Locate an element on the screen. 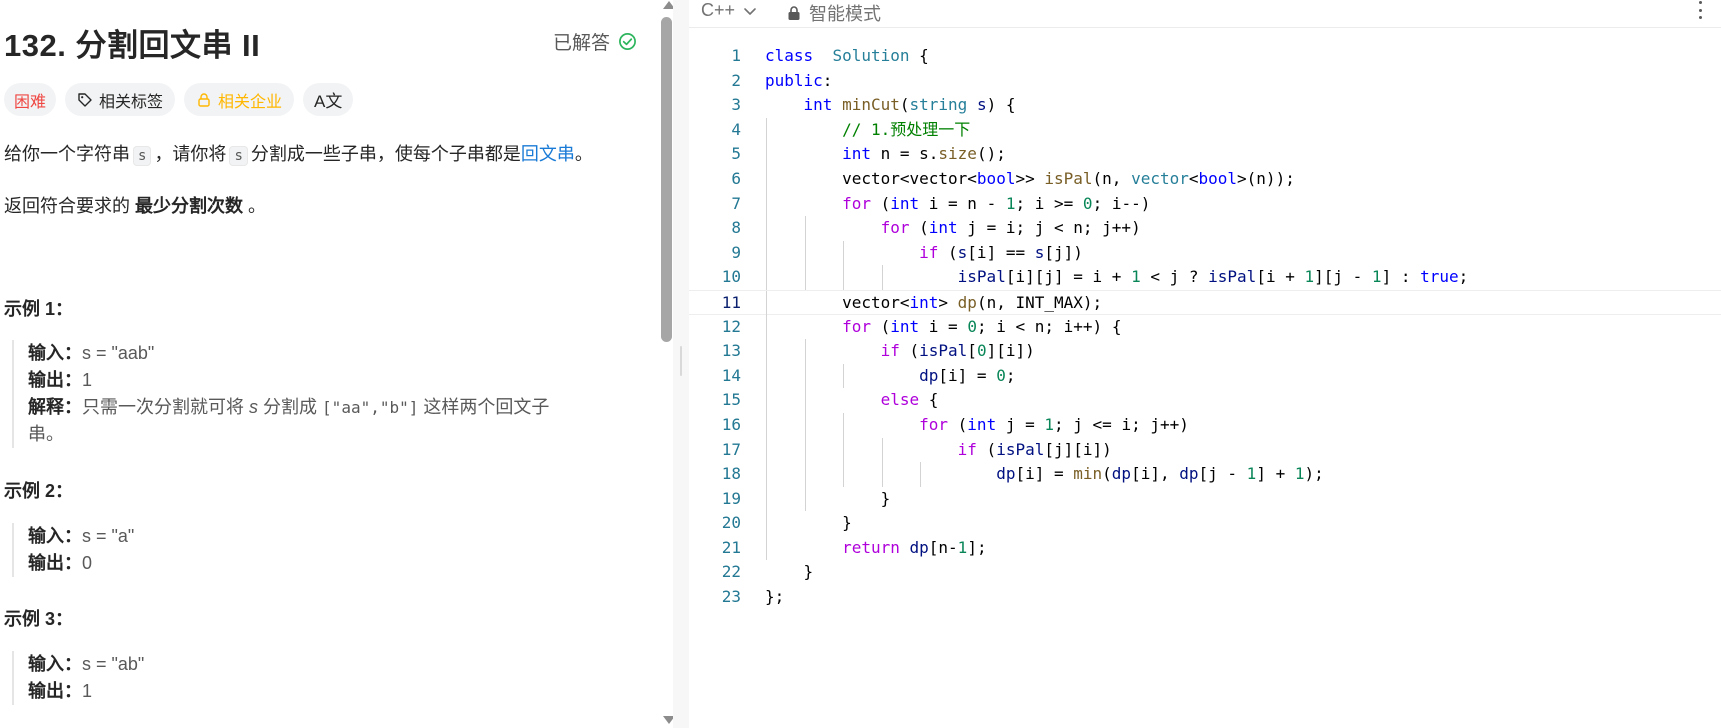  line-number: 19 is located at coordinates (731, 498).